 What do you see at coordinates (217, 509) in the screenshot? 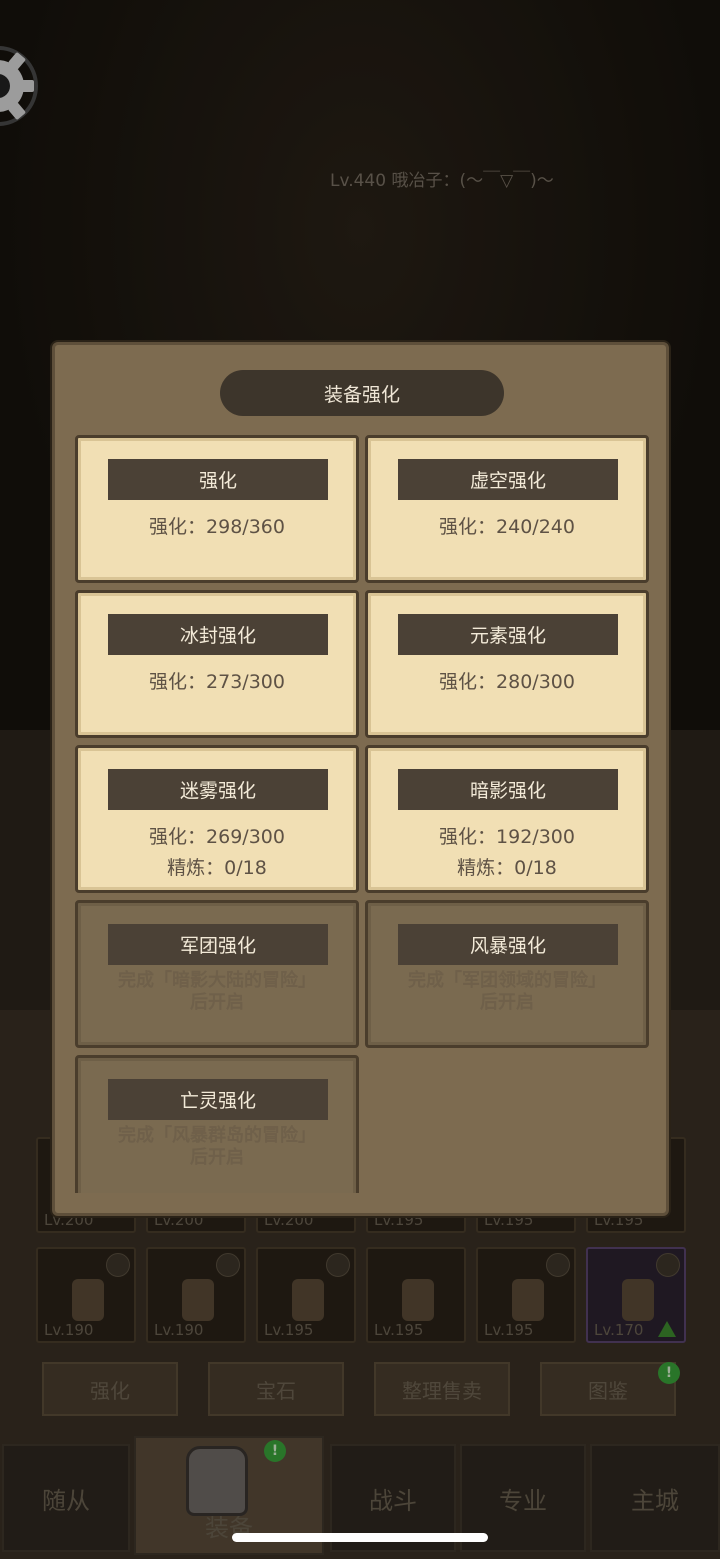
I see `enhance-card: 强化 强化：298/360` at bounding box center [217, 509].